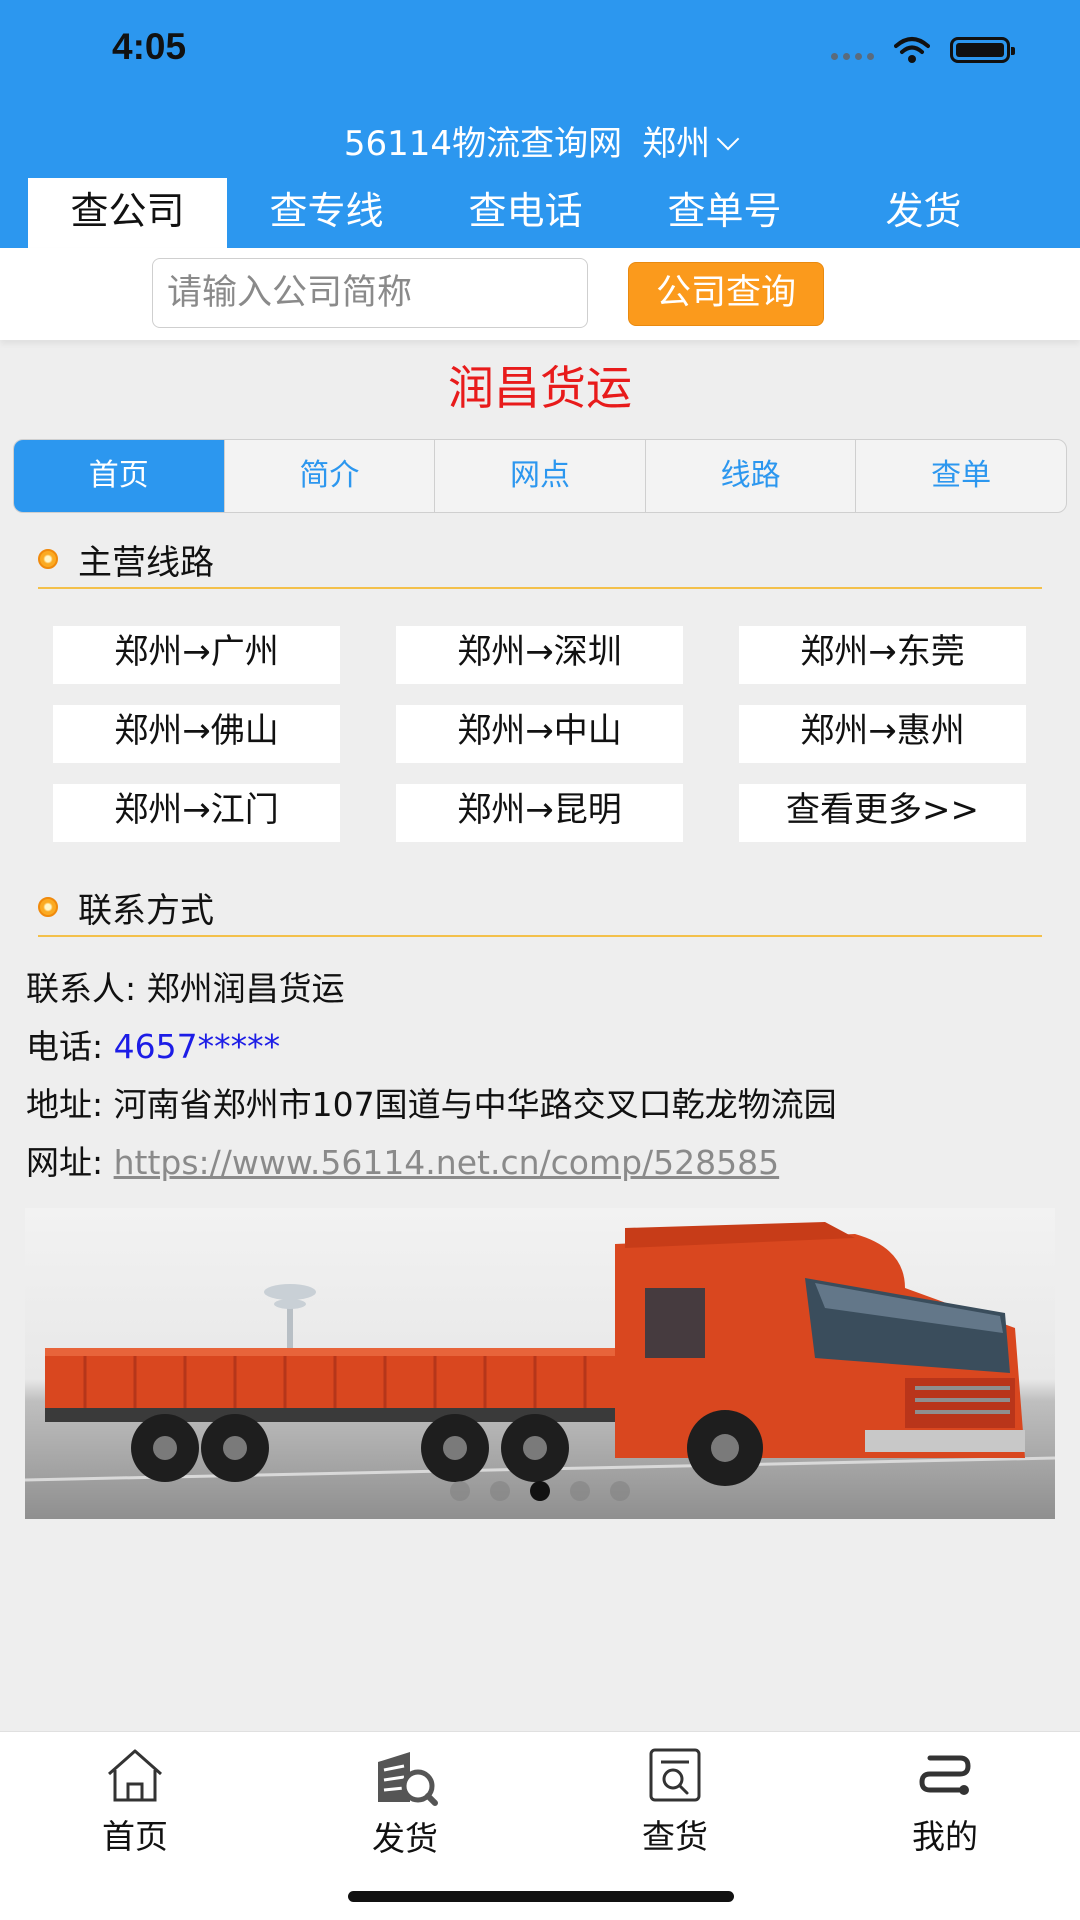 The height and width of the screenshot is (1920, 1080). Describe the element at coordinates (146, 562) in the screenshot. I see `routes-section-title: 主营线路` at that location.